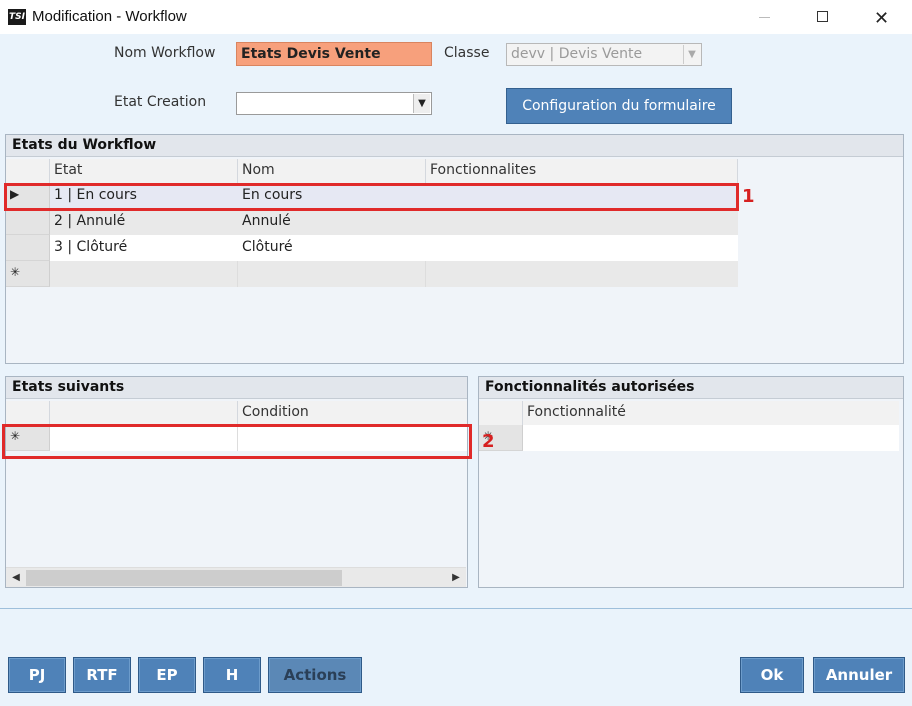 This screenshot has width=912, height=706. Describe the element at coordinates (711, 413) in the screenshot. I see `column-header-fonctionnalite: Fonctionnalité` at that location.